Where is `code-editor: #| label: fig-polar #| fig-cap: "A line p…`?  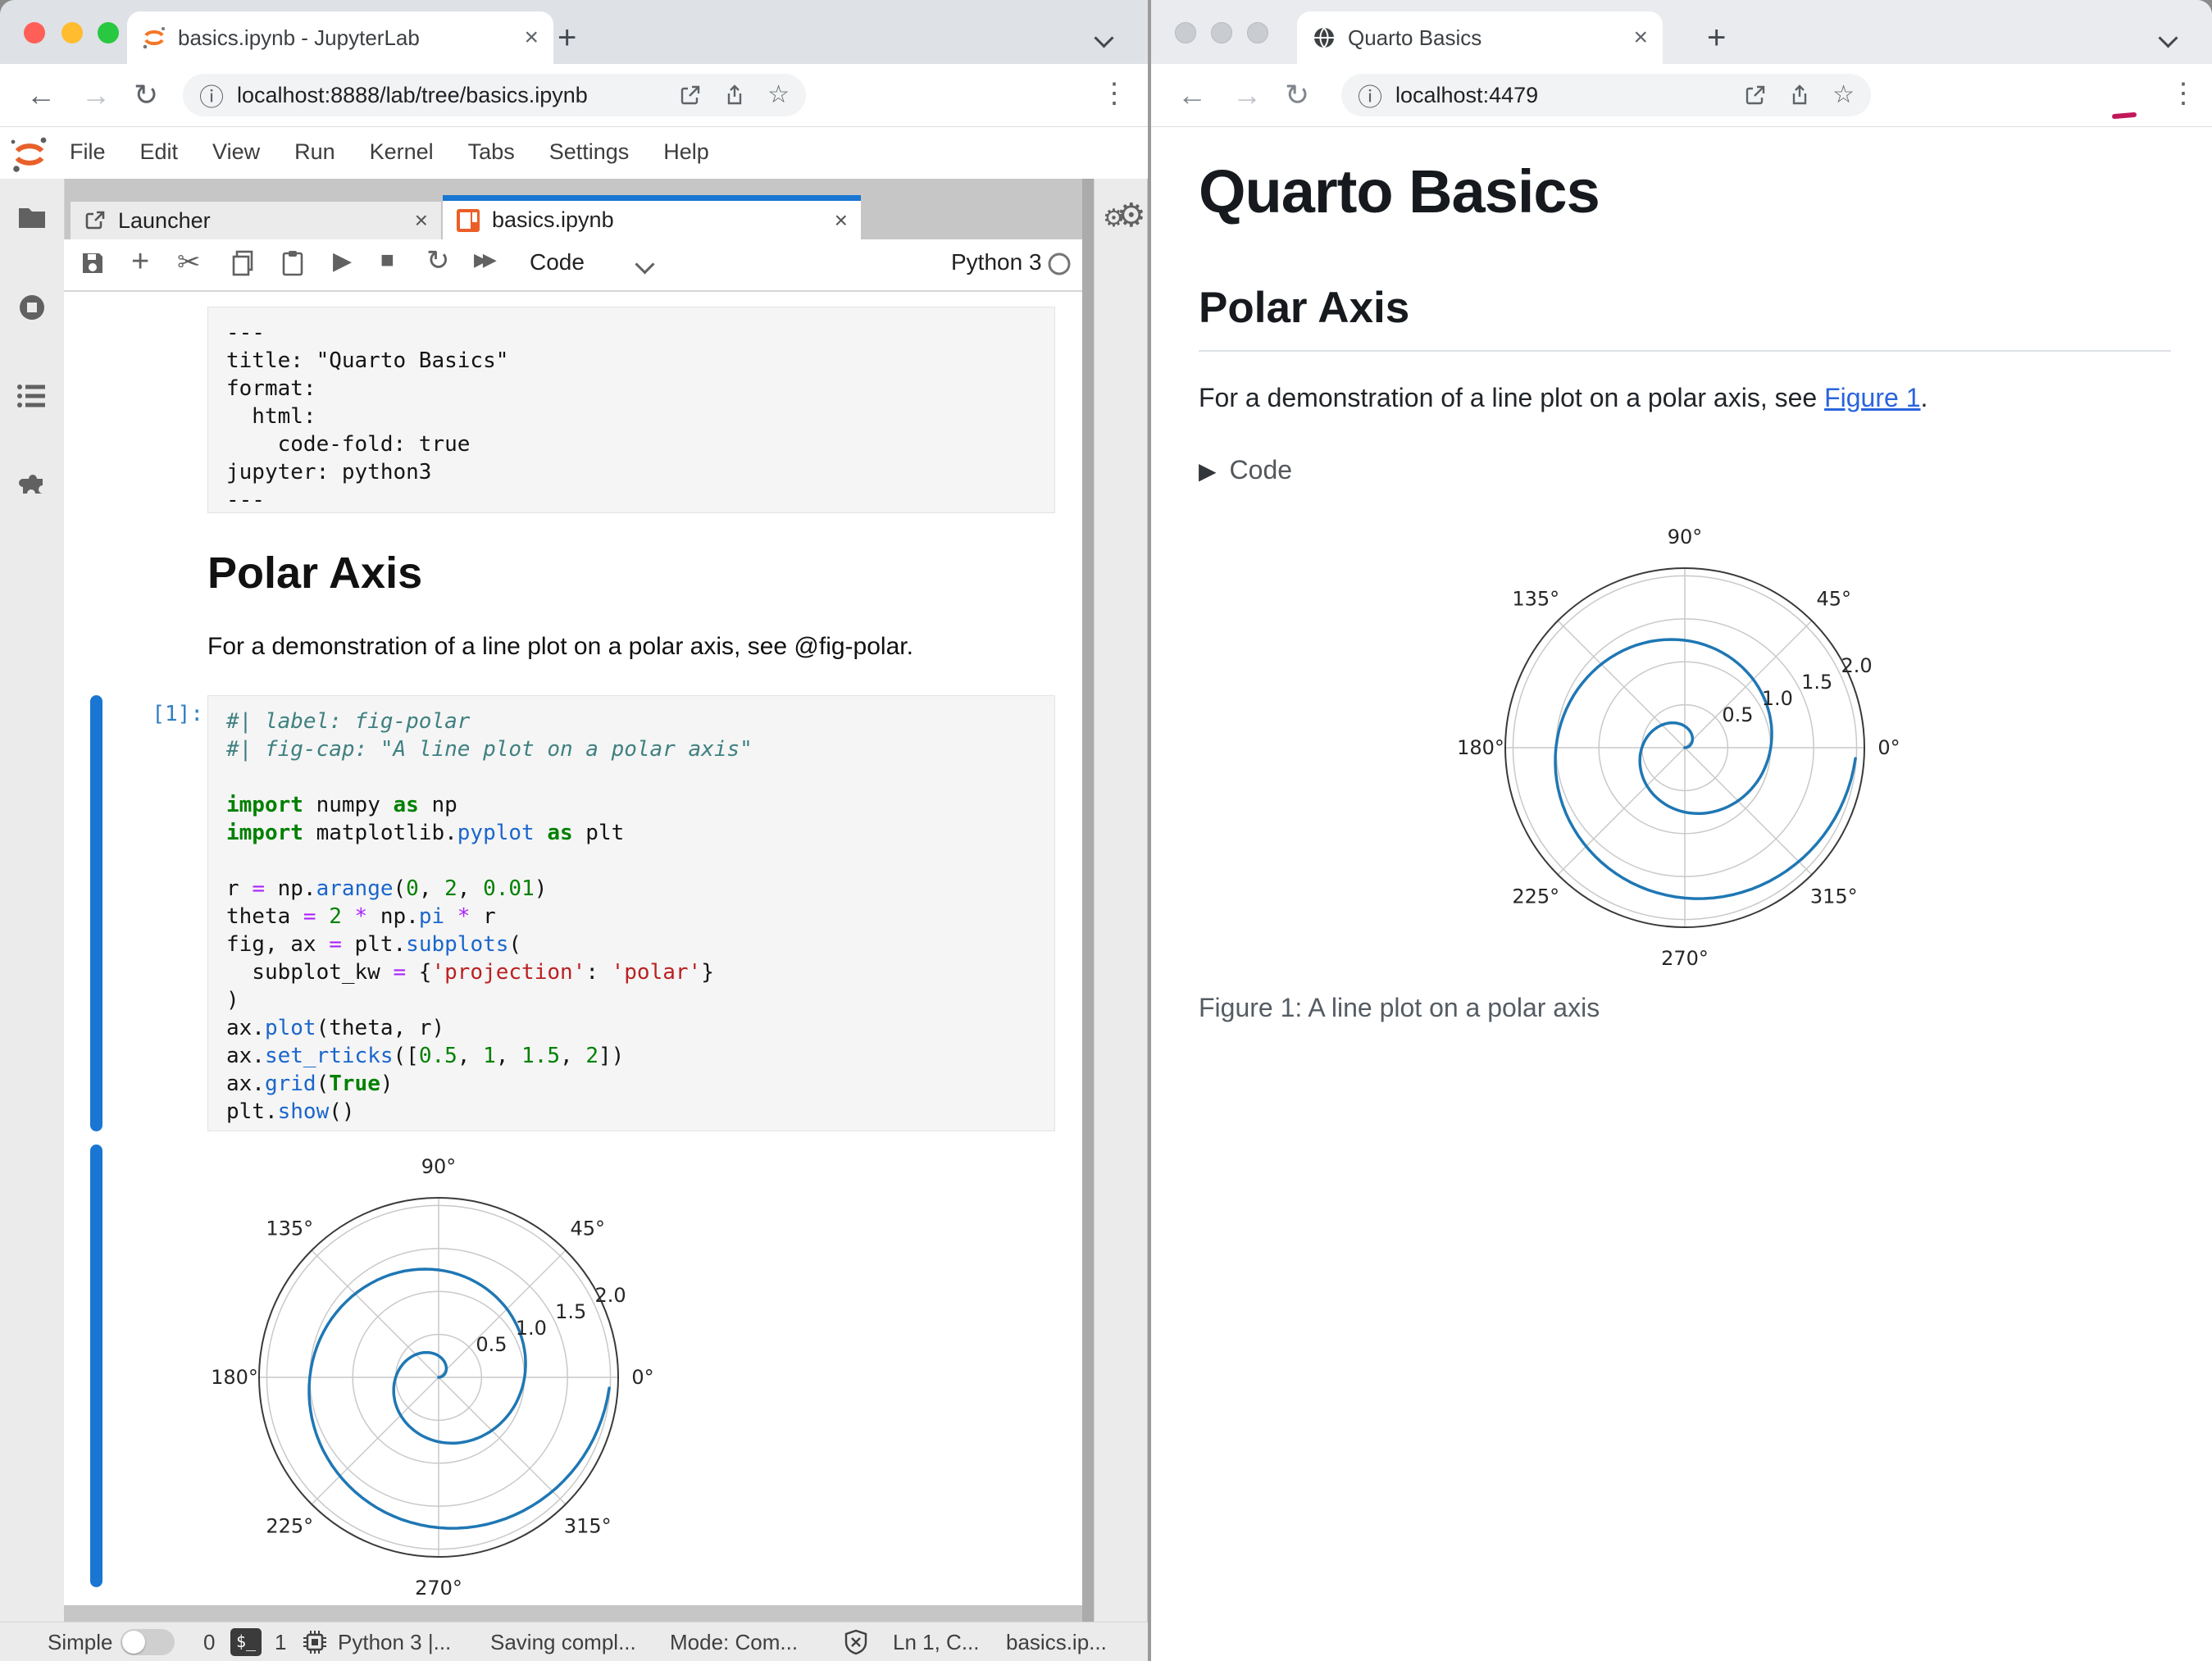 code-editor: #| label: fig-polar #| fig-cap: "A line p… is located at coordinates (631, 917).